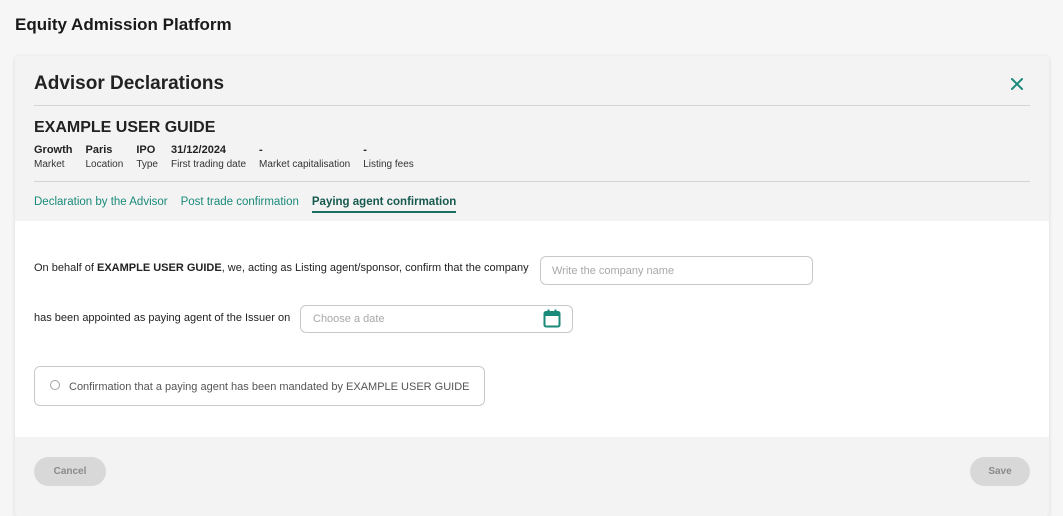  I want to click on meta-type: IPO Type, so click(147, 157).